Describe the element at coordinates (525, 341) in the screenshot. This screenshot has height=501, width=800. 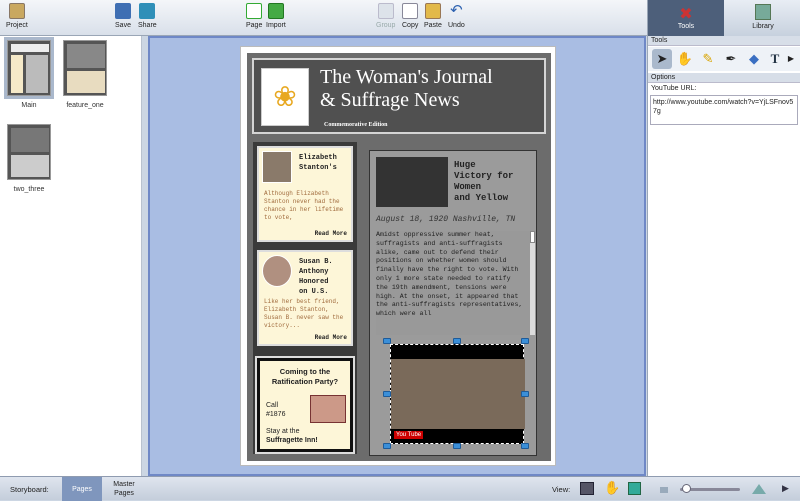
I see `resize-handle-top-right` at that location.